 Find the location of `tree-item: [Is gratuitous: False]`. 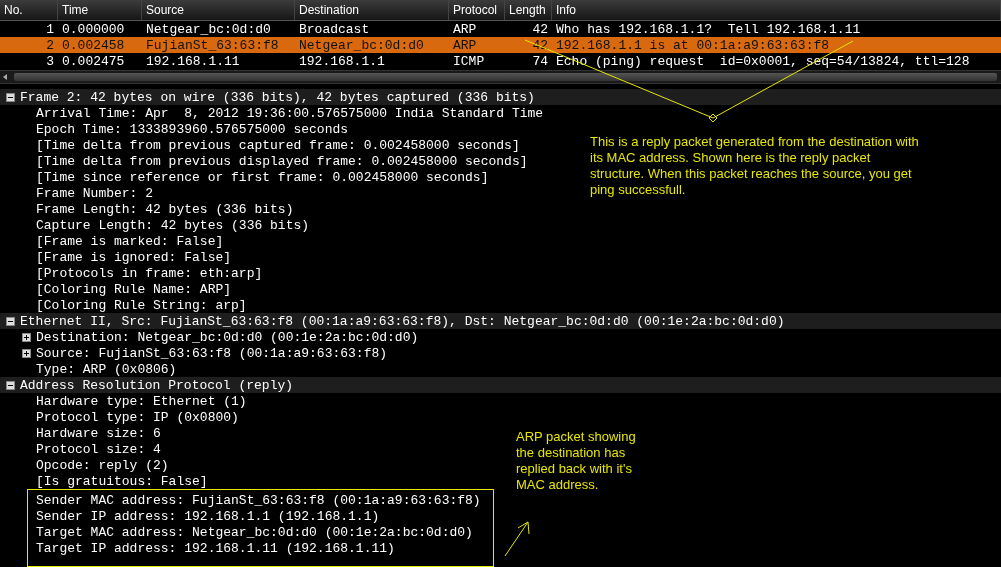

tree-item: [Is gratuitous: False] is located at coordinates (122, 481).